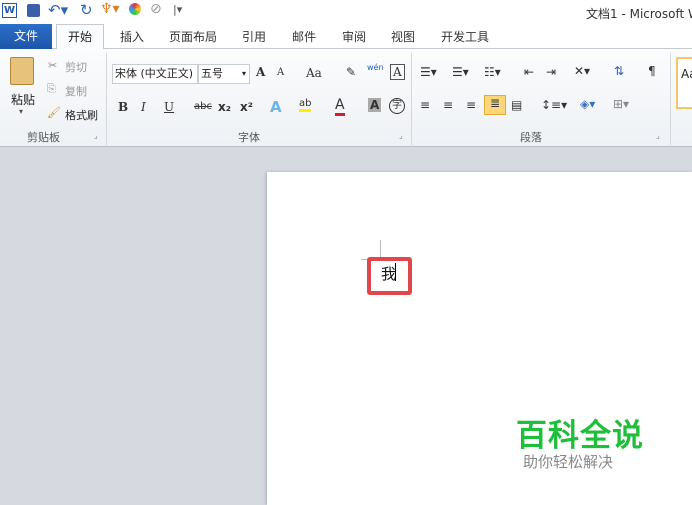  I want to click on highlight-button: ab, so click(305, 105).